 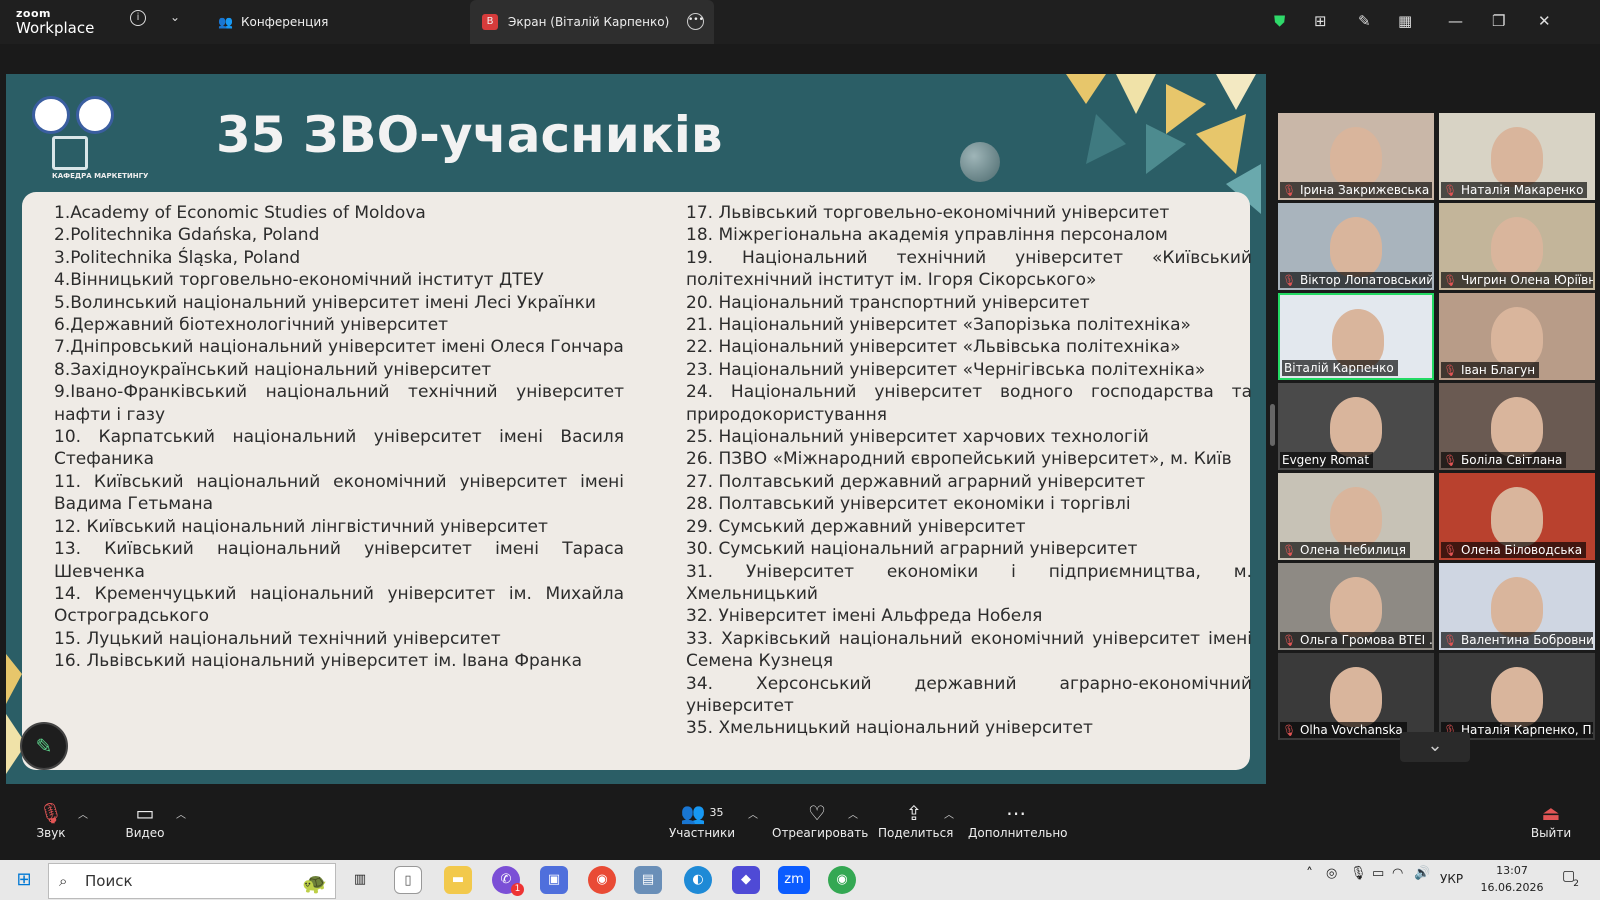 What do you see at coordinates (856, 526) in the screenshot?
I see `university-list-item: 29. Сумський державний університет` at bounding box center [856, 526].